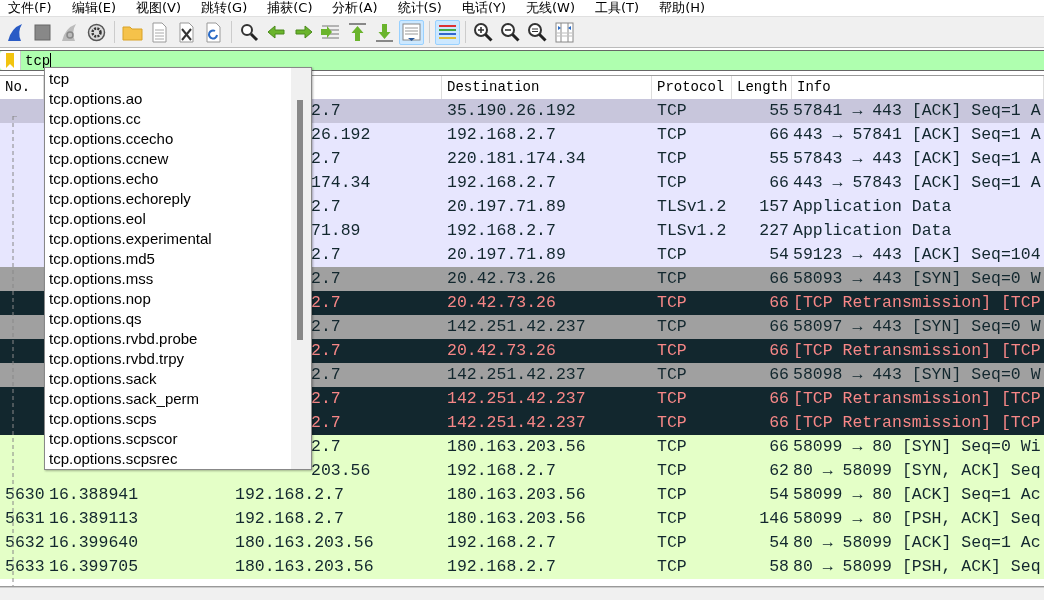  What do you see at coordinates (24, 494) in the screenshot?
I see `table-cell: 5630` at bounding box center [24, 494].